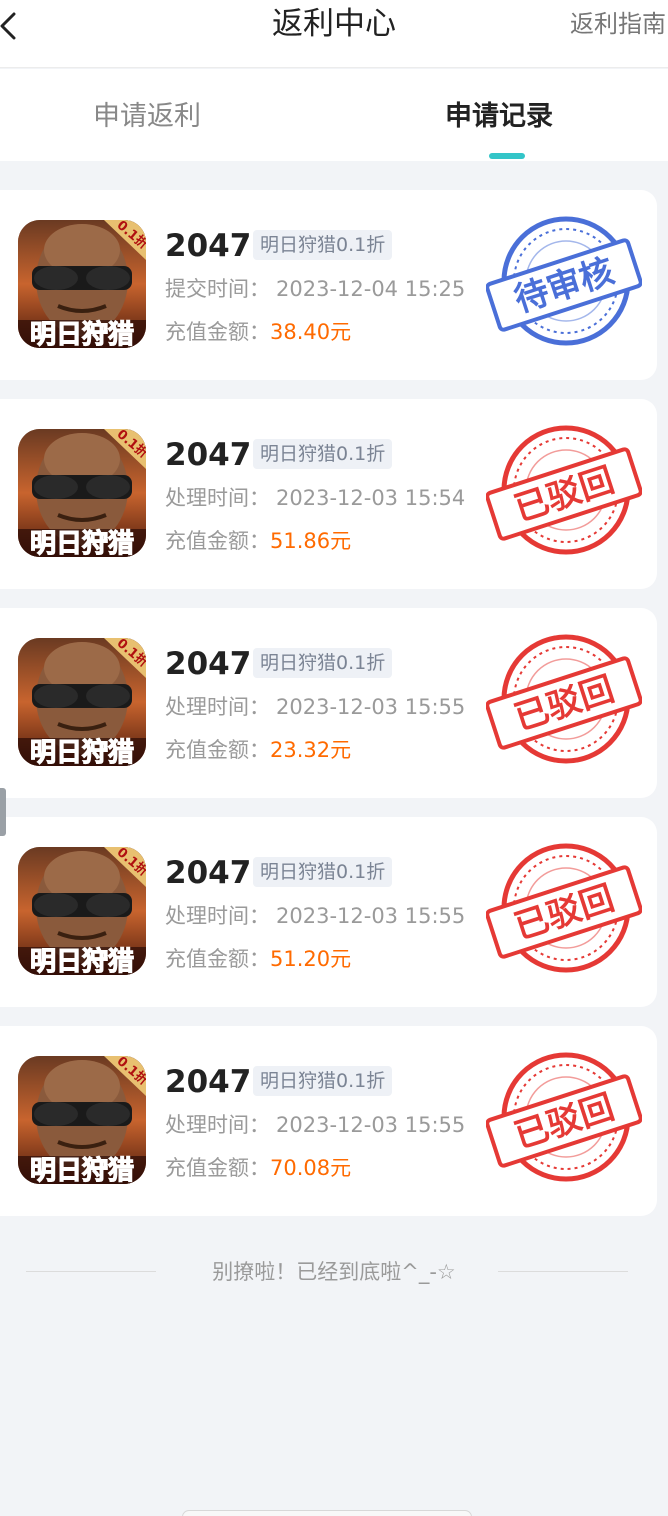 The image size is (668, 1516). Describe the element at coordinates (371, 289) in the screenshot. I see `time-value: 2023-12-04 15:25` at that location.